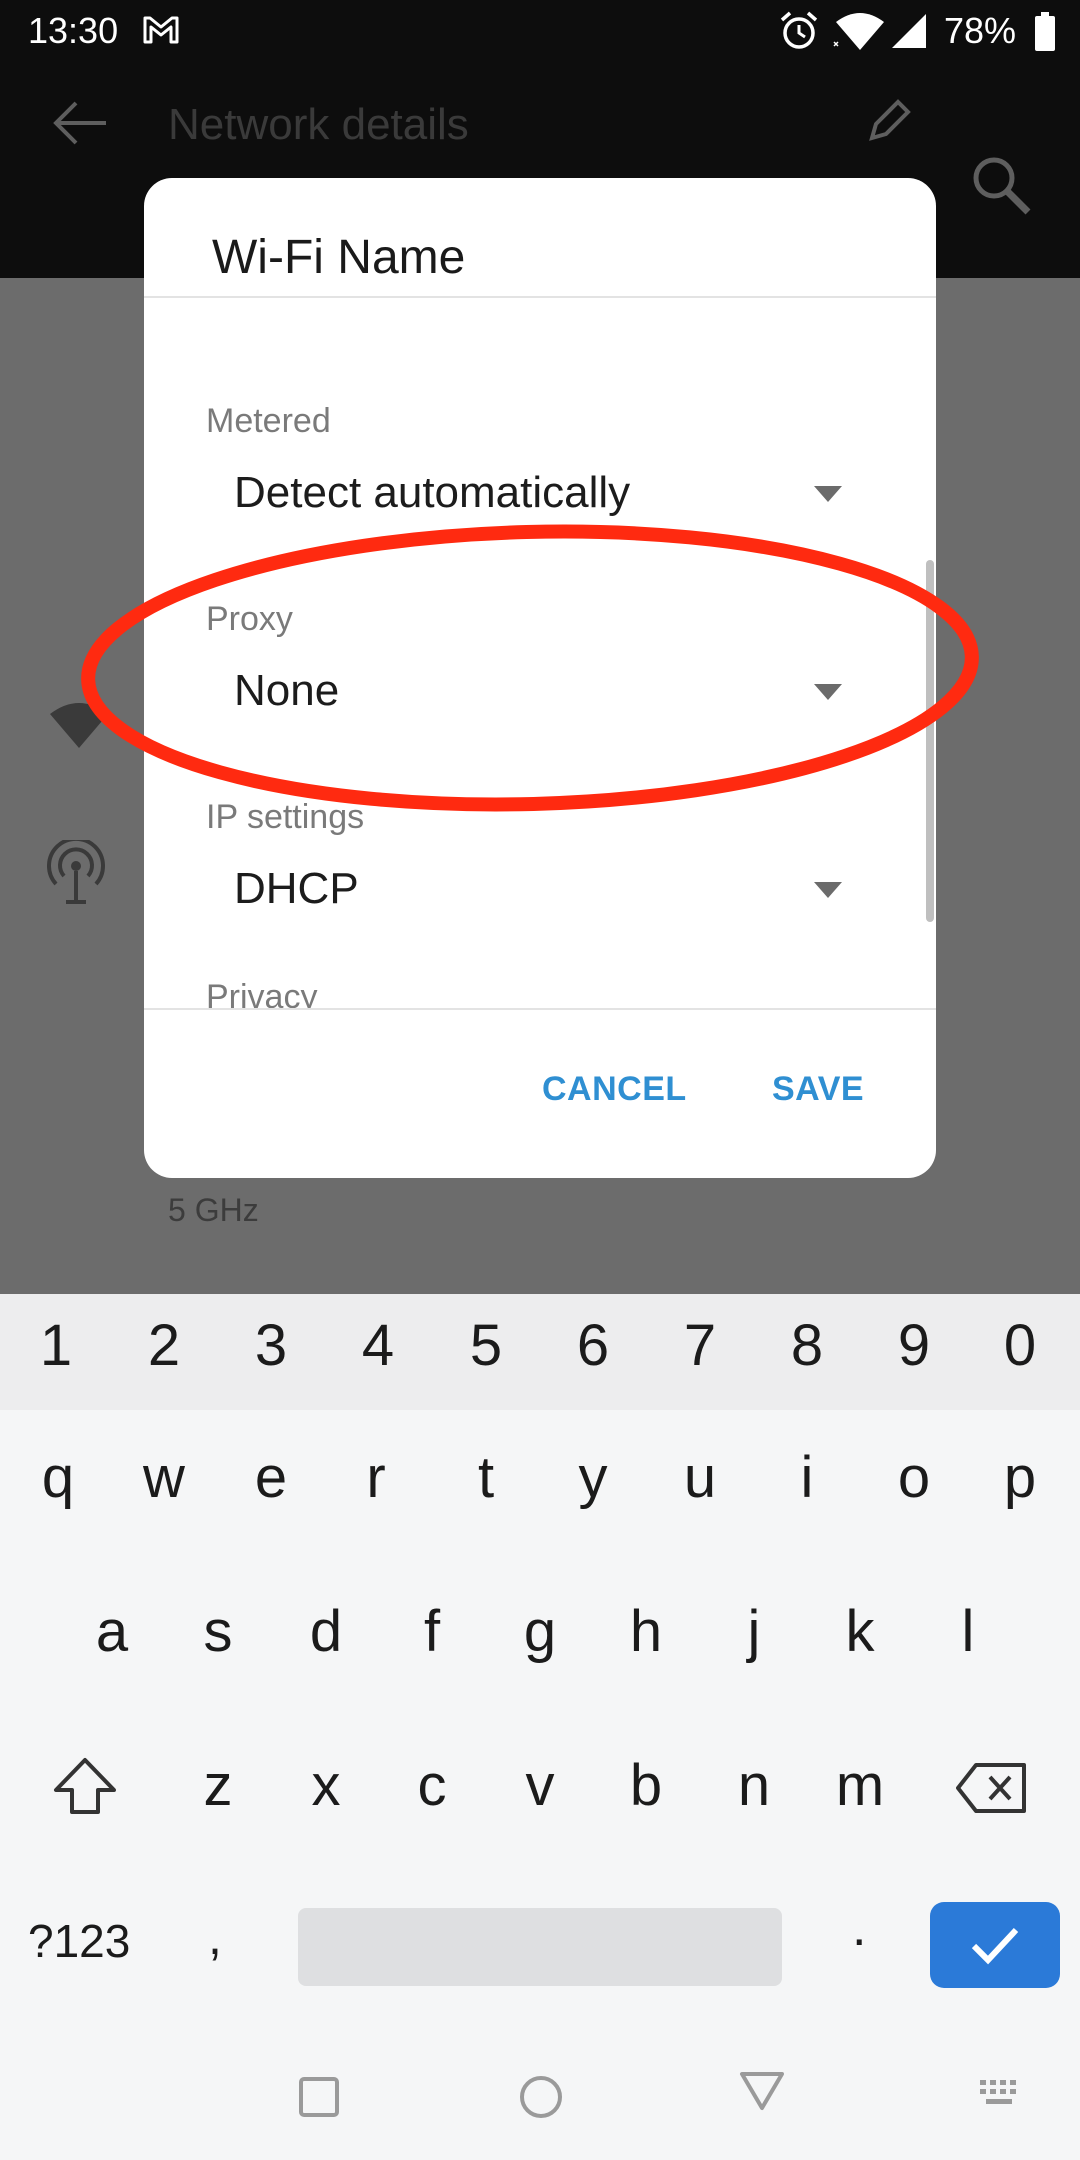  Describe the element at coordinates (593, 1345) in the screenshot. I see `number-key-6: 6` at that location.